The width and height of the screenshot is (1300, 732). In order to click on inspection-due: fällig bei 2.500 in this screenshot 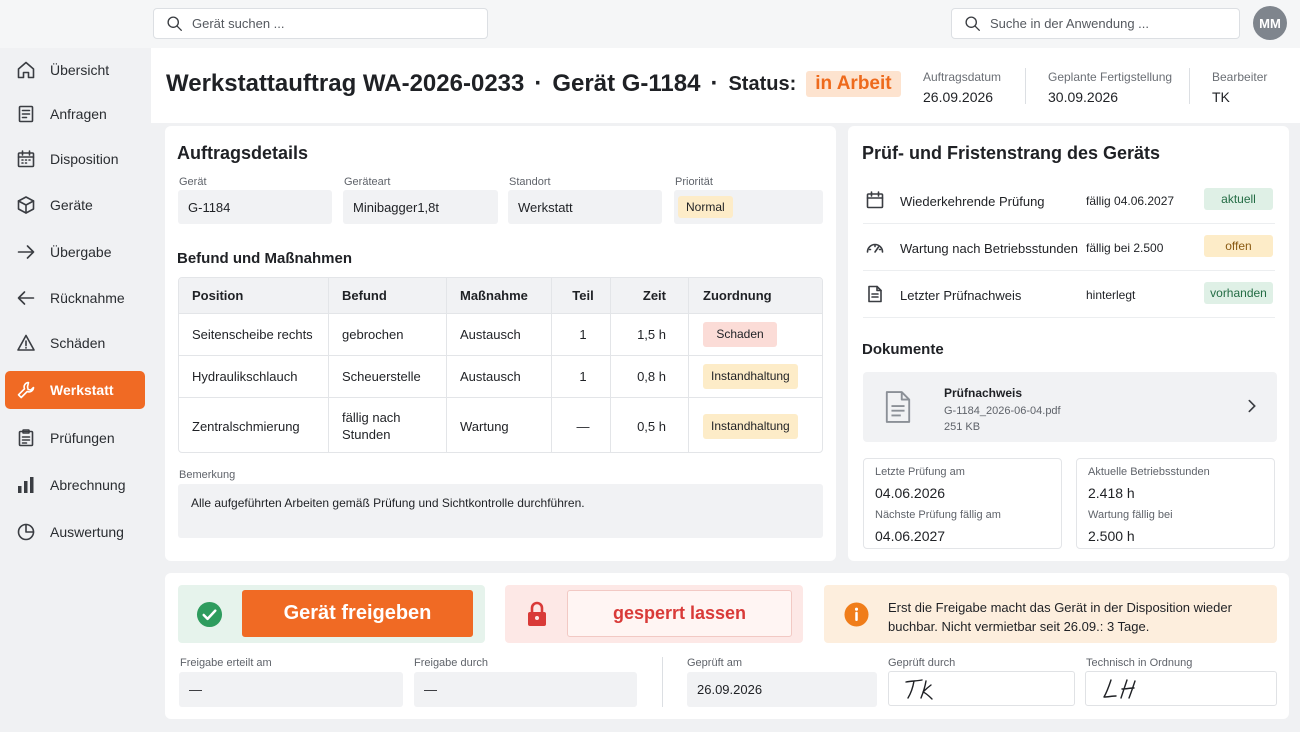, I will do `click(1125, 248)`.